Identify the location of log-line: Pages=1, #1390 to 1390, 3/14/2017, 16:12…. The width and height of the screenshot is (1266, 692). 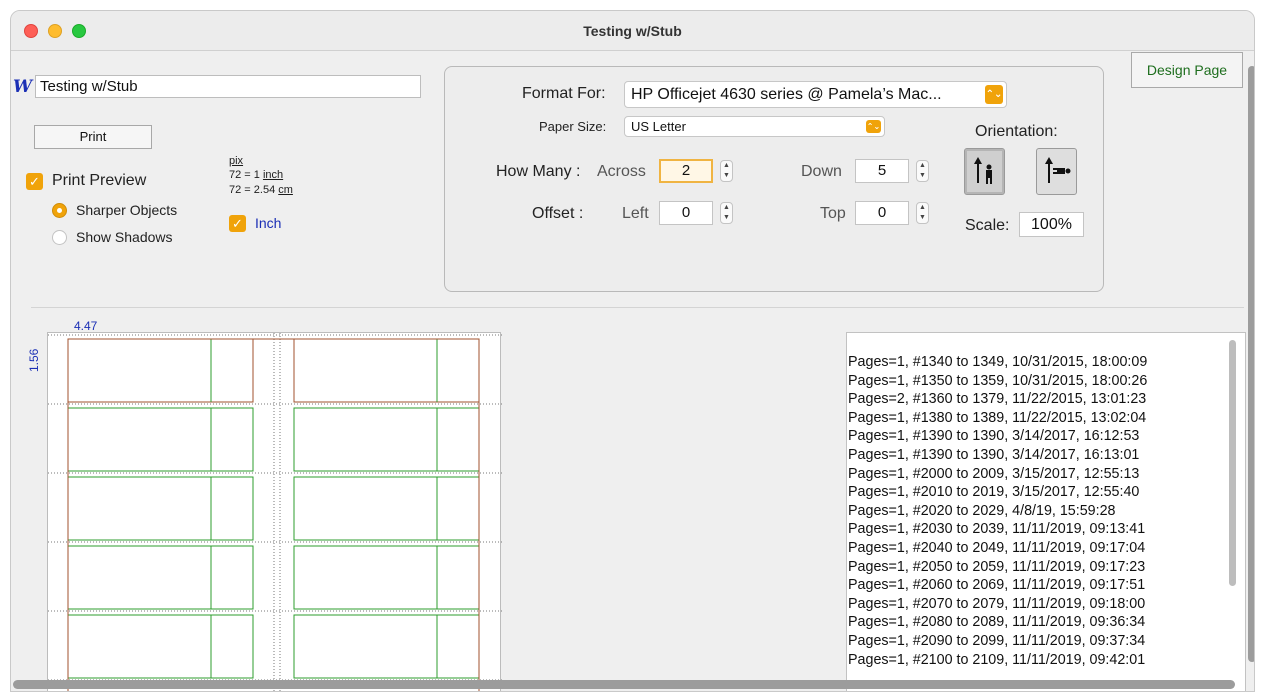
(994, 436).